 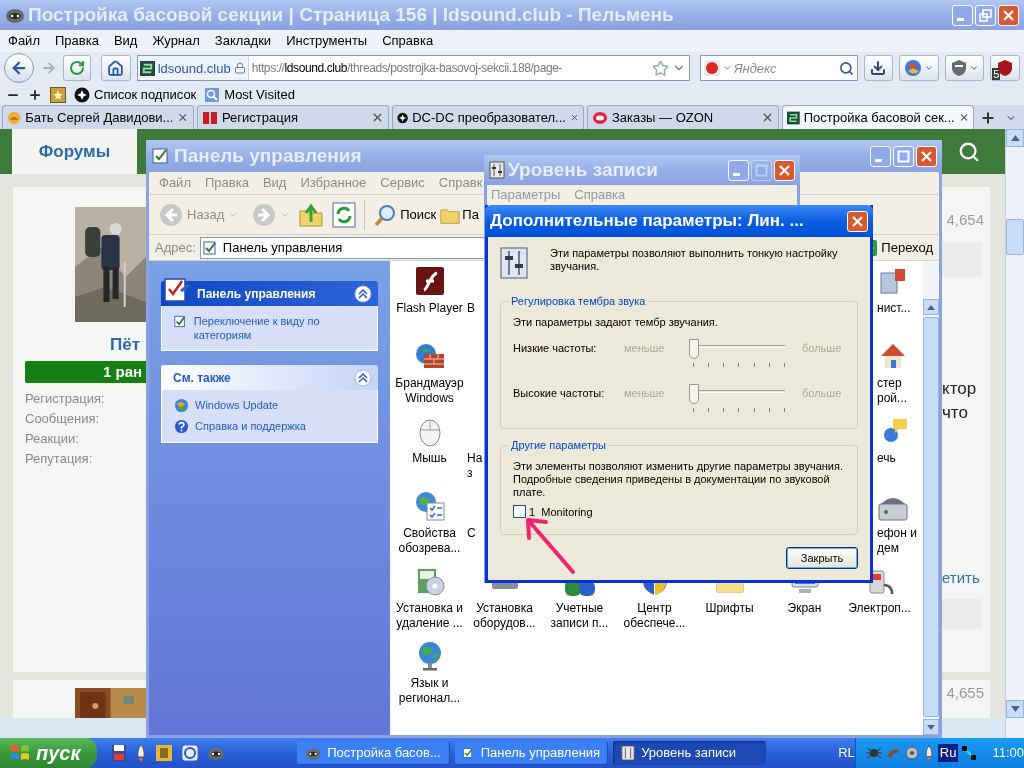 What do you see at coordinates (407, 69) in the screenshot?
I see `url-text: https://ldsound.club/threads/postrojka-basovoj-sekcii.188/page-` at bounding box center [407, 69].